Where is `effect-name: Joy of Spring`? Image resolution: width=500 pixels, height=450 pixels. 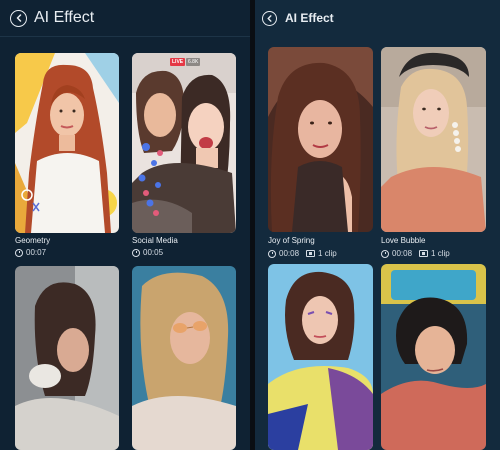 effect-name: Joy of Spring is located at coordinates (291, 240).